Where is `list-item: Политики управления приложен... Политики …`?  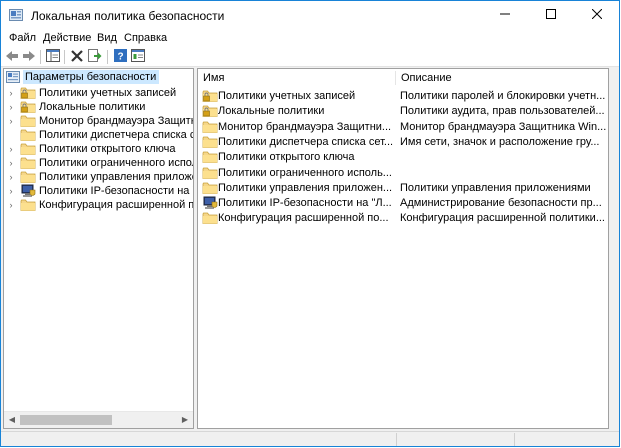 list-item: Политики управления приложен... Политики … is located at coordinates (403, 188).